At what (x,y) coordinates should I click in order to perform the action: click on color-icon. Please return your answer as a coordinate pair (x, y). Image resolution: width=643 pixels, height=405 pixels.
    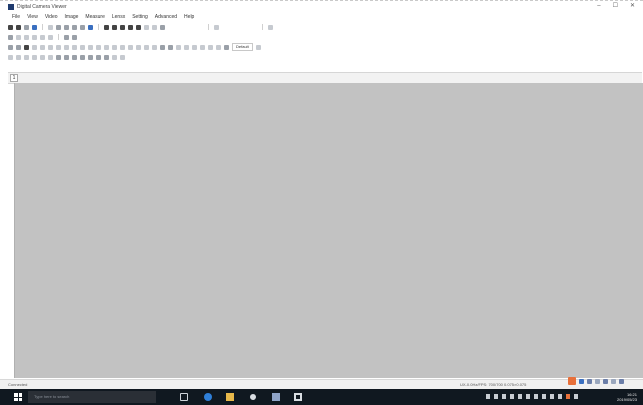
    Looking at the image, I should click on (90, 27).